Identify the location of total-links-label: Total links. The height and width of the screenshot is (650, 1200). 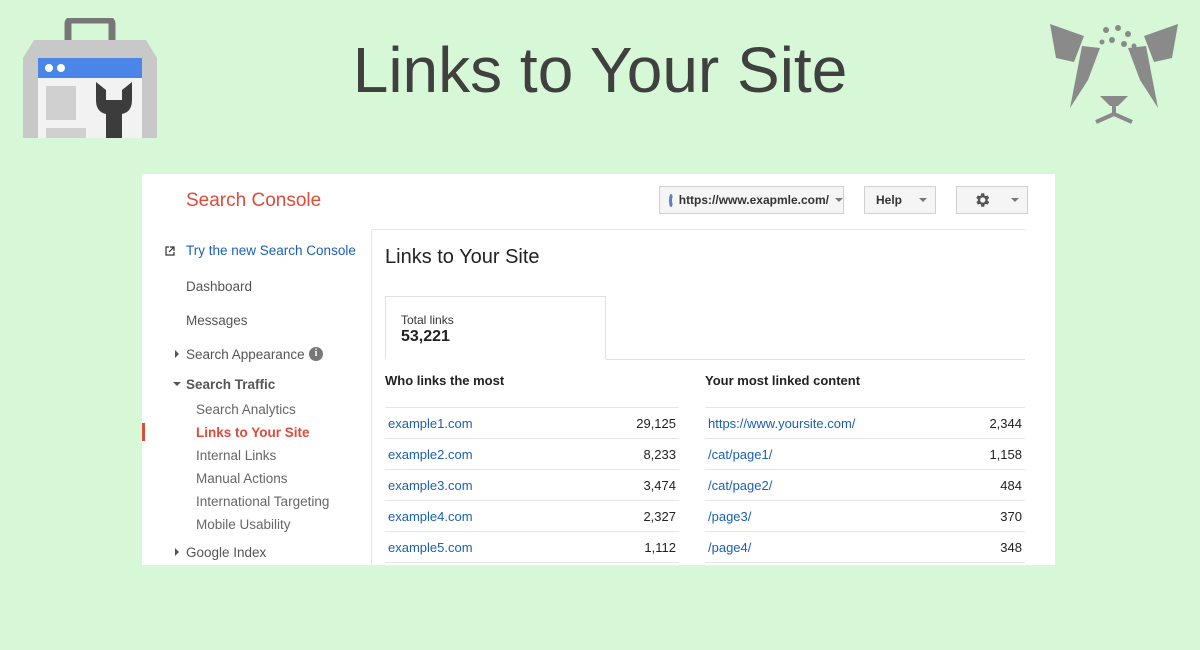
(427, 320).